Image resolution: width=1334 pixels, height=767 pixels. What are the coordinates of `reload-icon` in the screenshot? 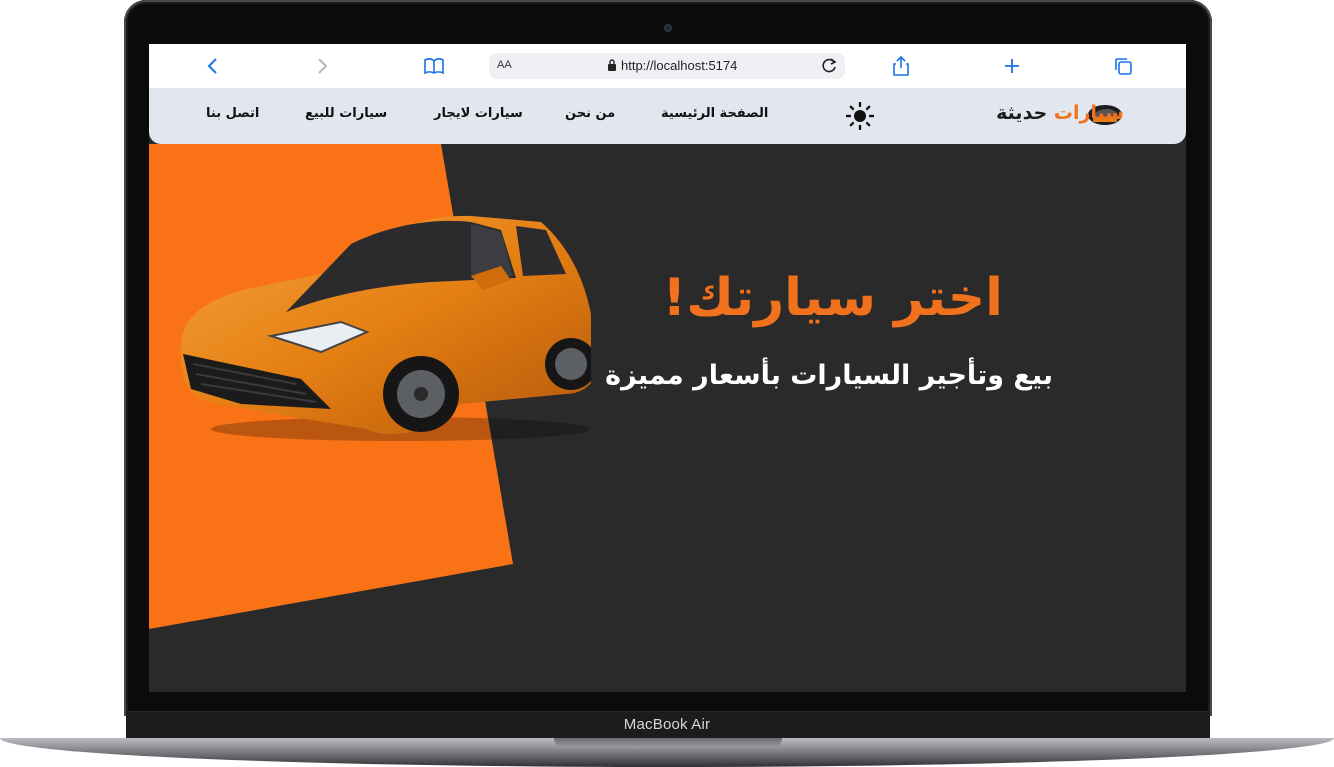 It's located at (829, 66).